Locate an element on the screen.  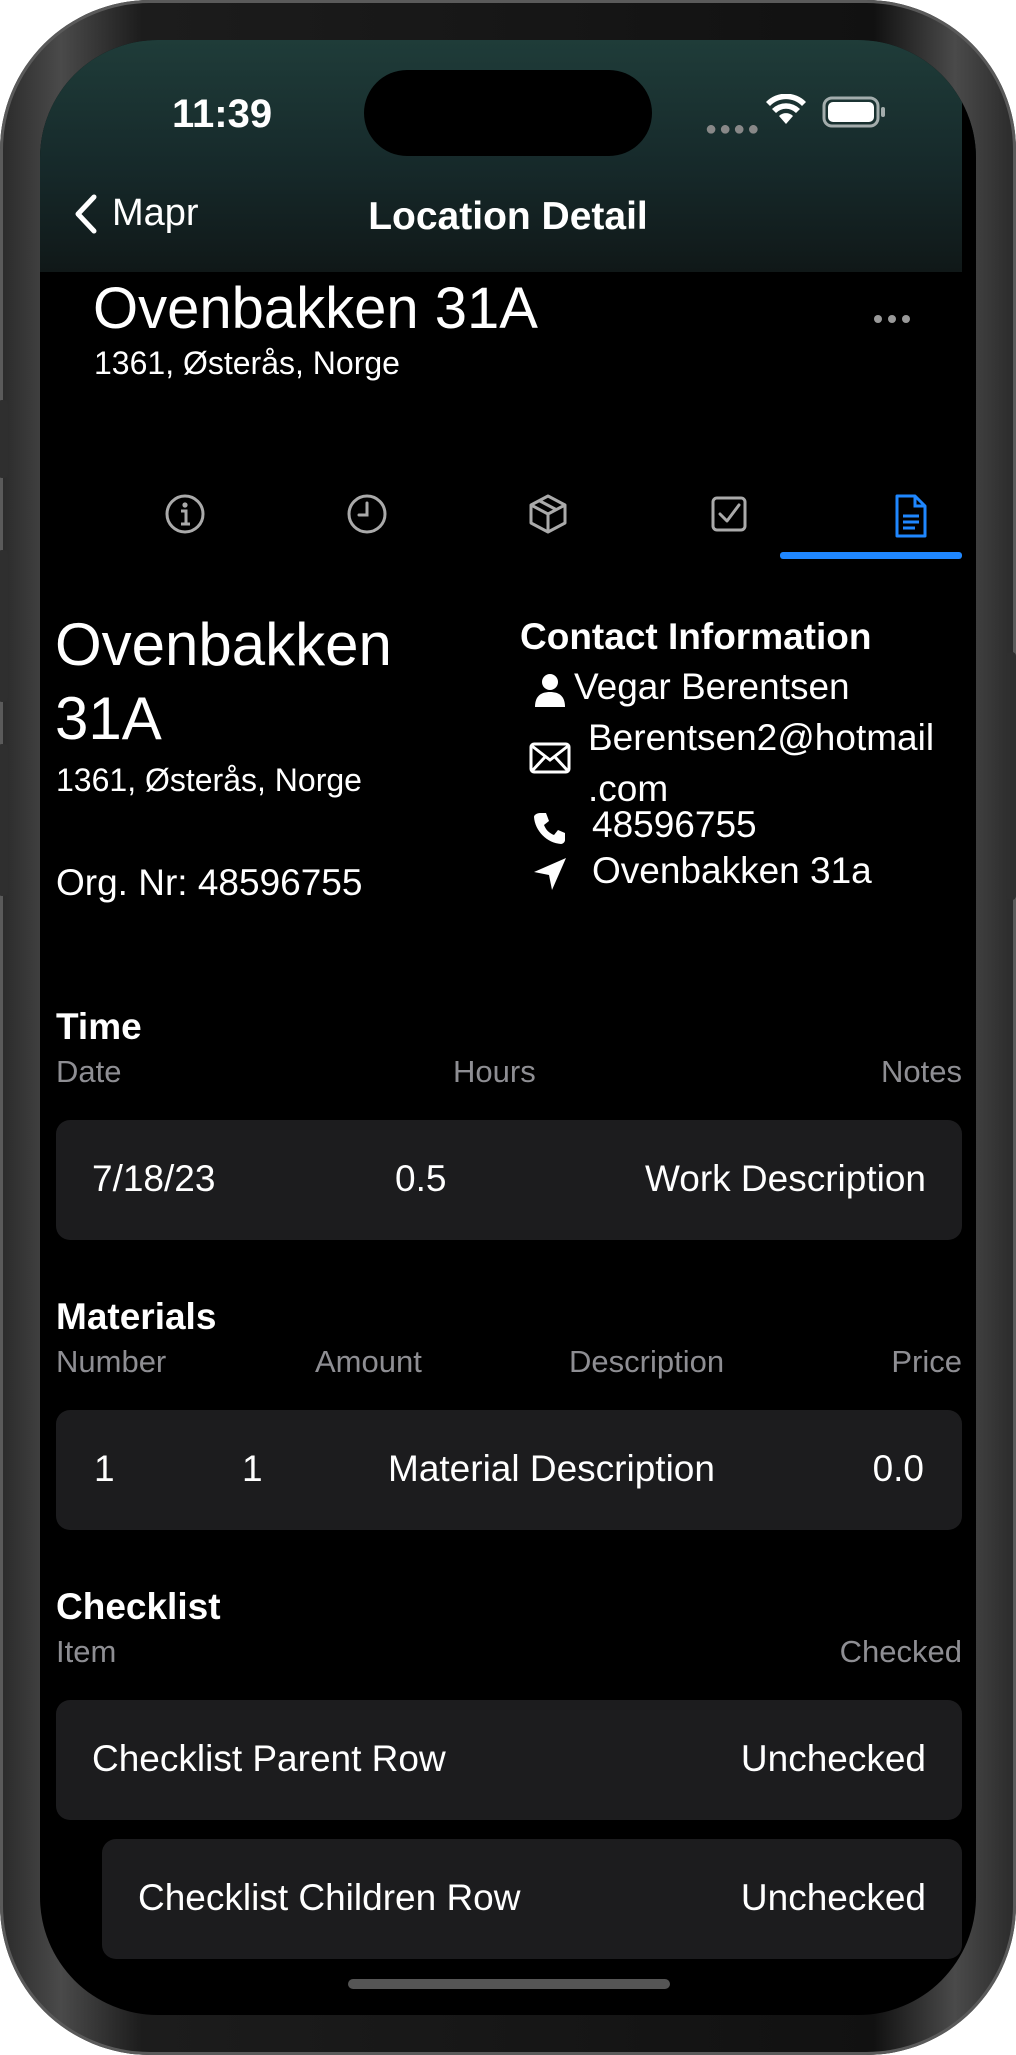
materials-row: 1 1 Material Description 0.0 is located at coordinates (509, 1470).